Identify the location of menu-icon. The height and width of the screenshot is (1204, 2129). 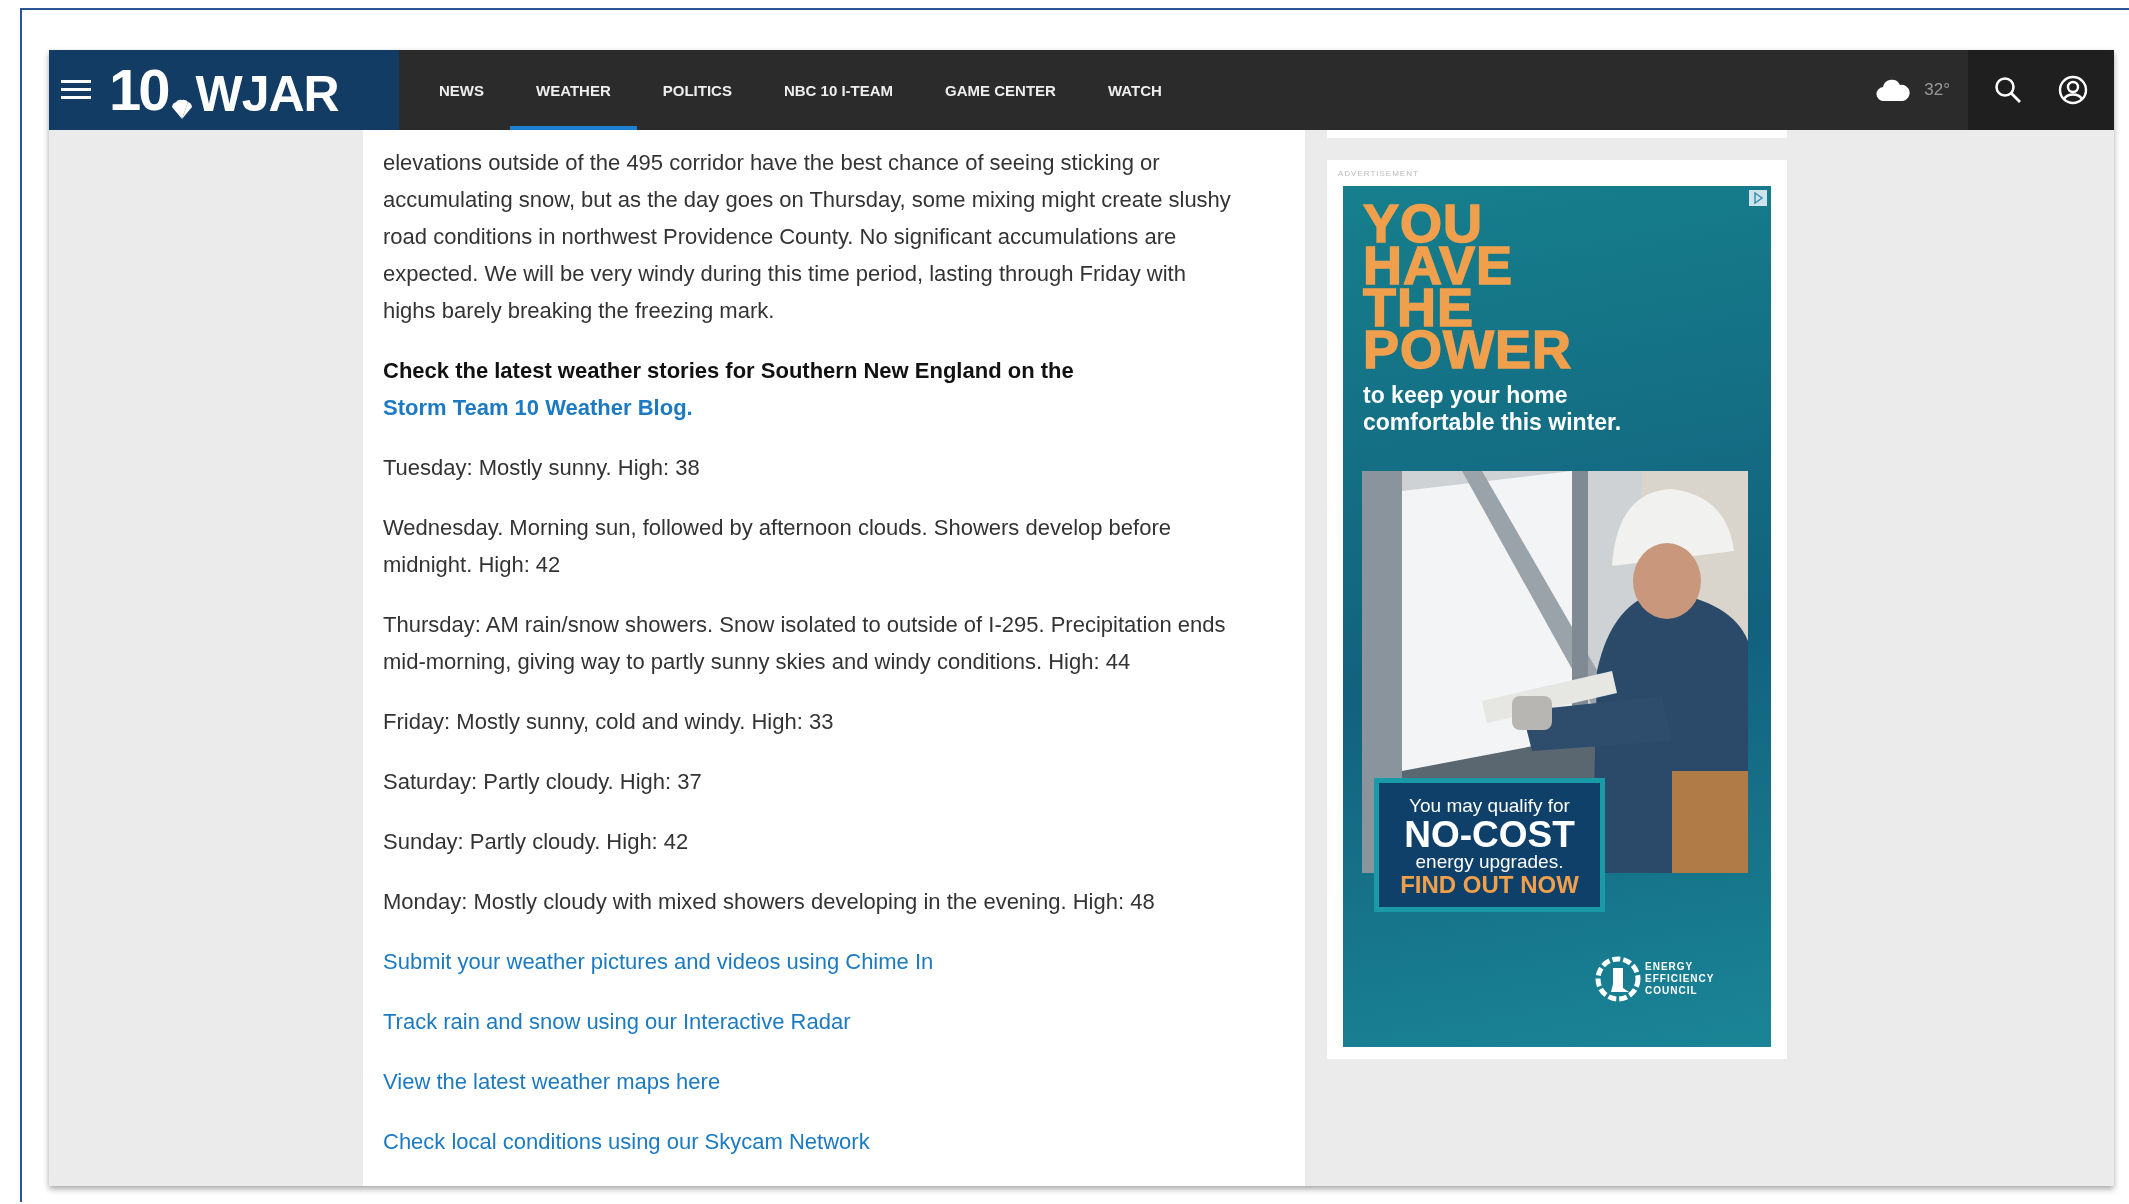
(76, 90).